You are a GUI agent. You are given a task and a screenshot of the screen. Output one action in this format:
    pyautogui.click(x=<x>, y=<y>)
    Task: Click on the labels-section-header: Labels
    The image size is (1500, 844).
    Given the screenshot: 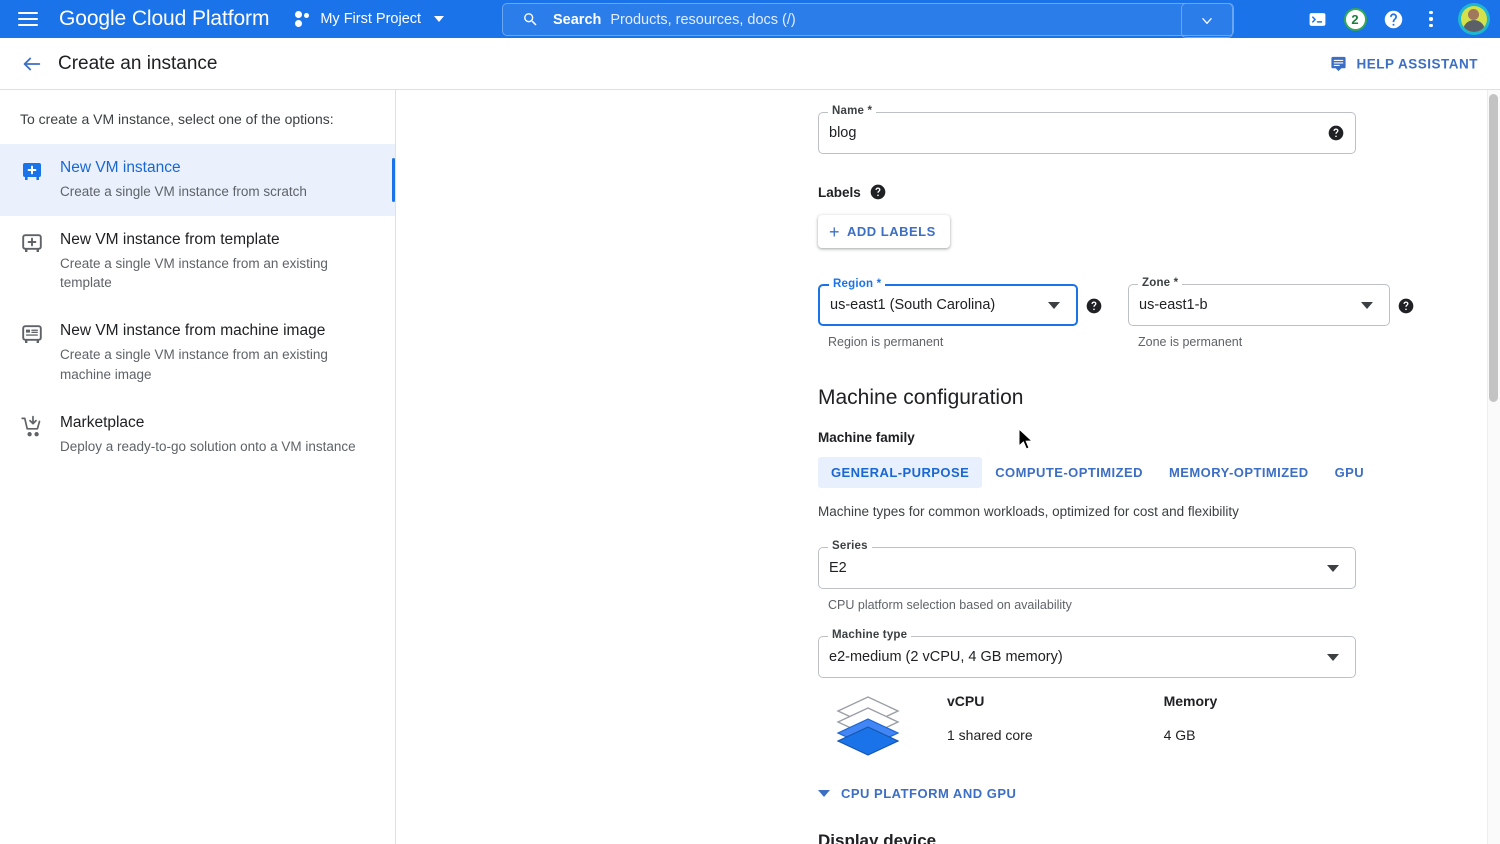 What is the action you would take?
    pyautogui.click(x=1159, y=192)
    